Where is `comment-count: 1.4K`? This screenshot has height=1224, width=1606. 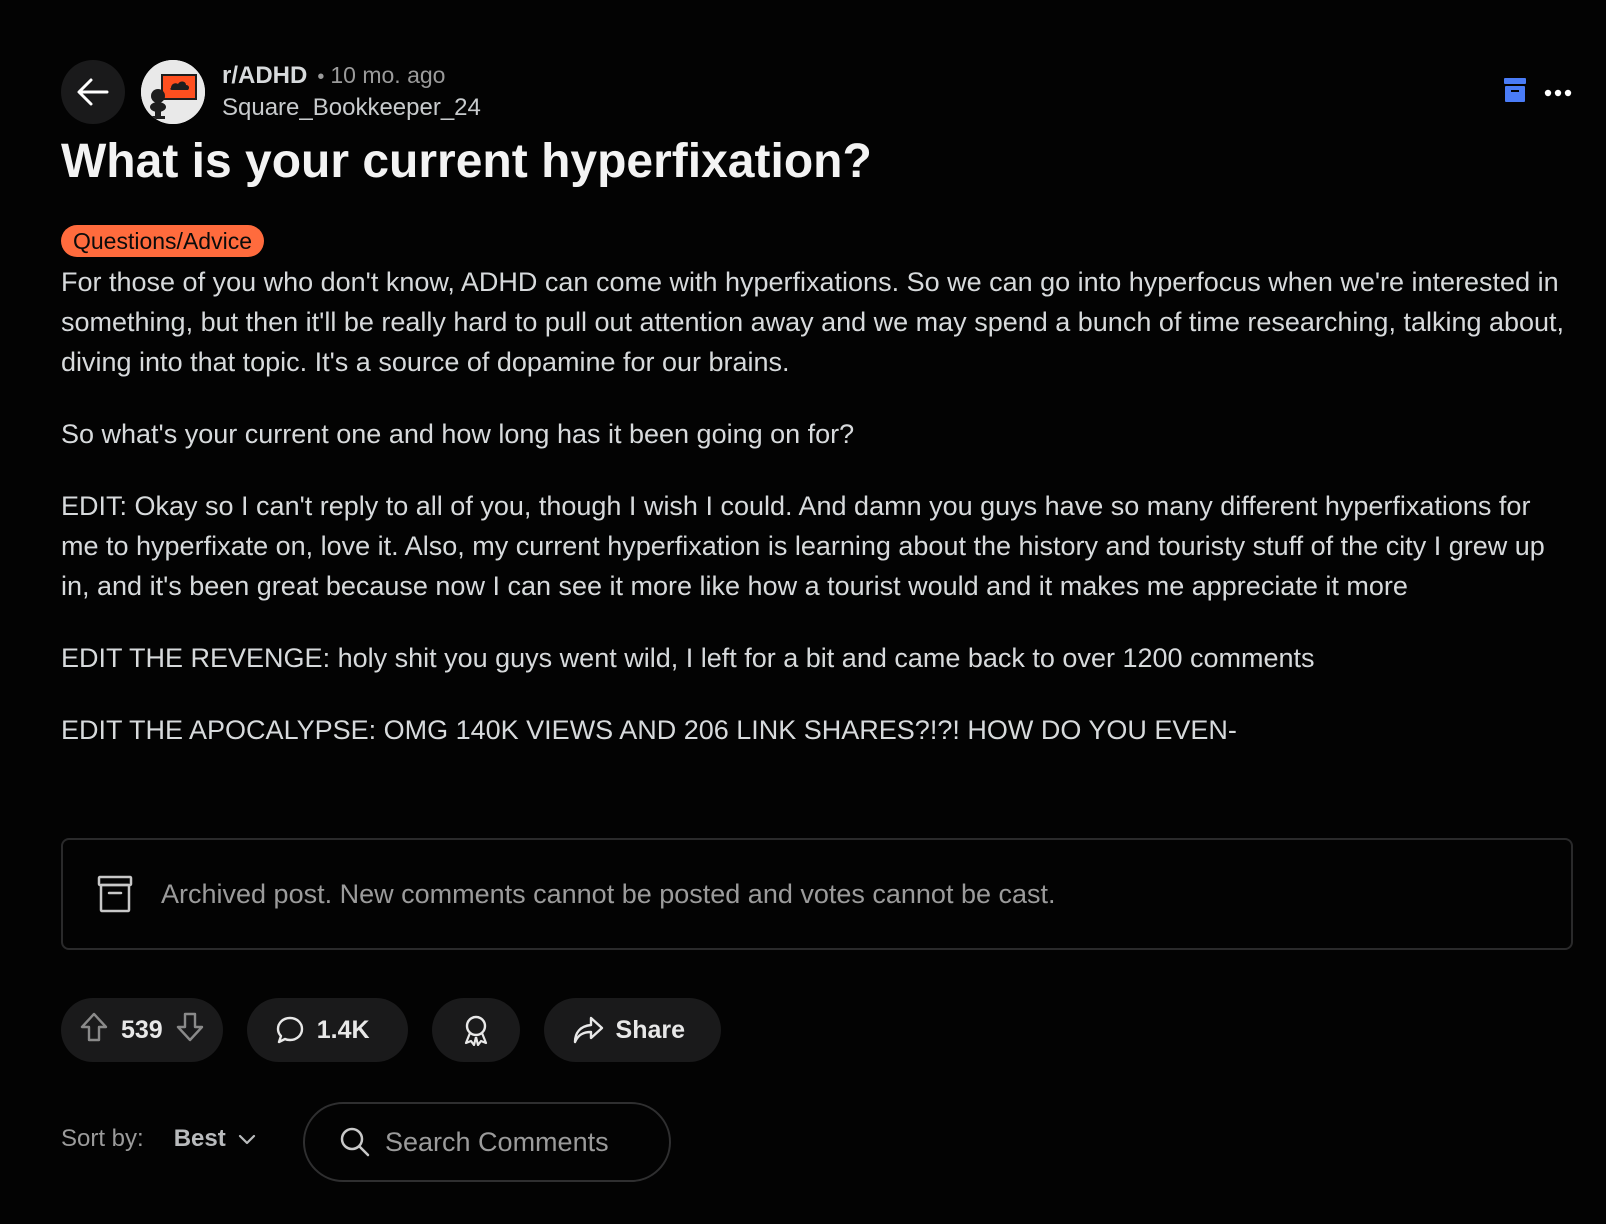
comment-count: 1.4K is located at coordinates (343, 1029).